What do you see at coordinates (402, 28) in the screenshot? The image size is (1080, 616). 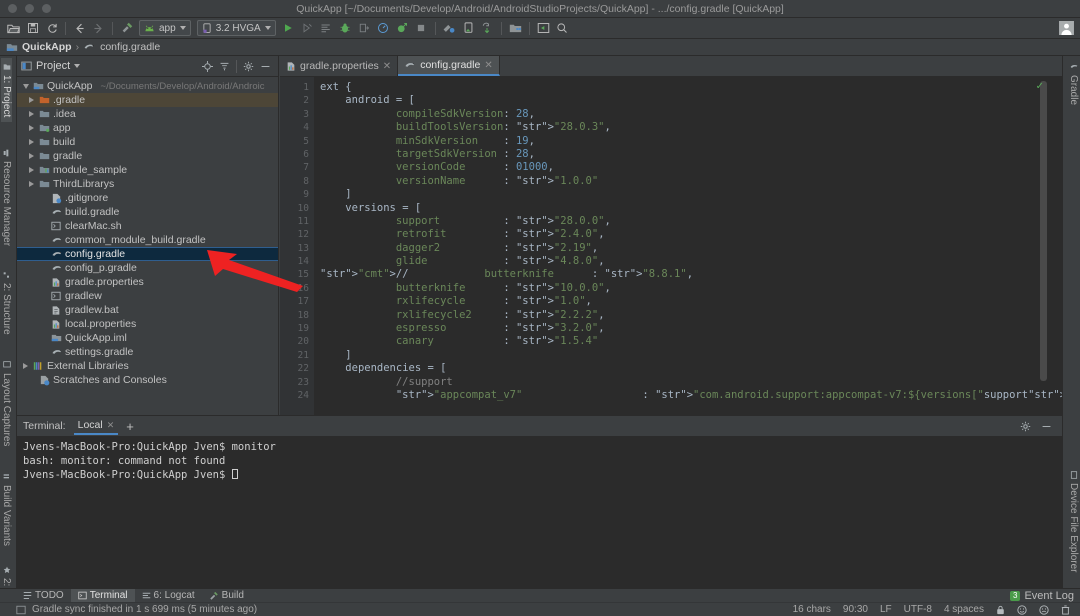 I see `apply-changes-icon` at bounding box center [402, 28].